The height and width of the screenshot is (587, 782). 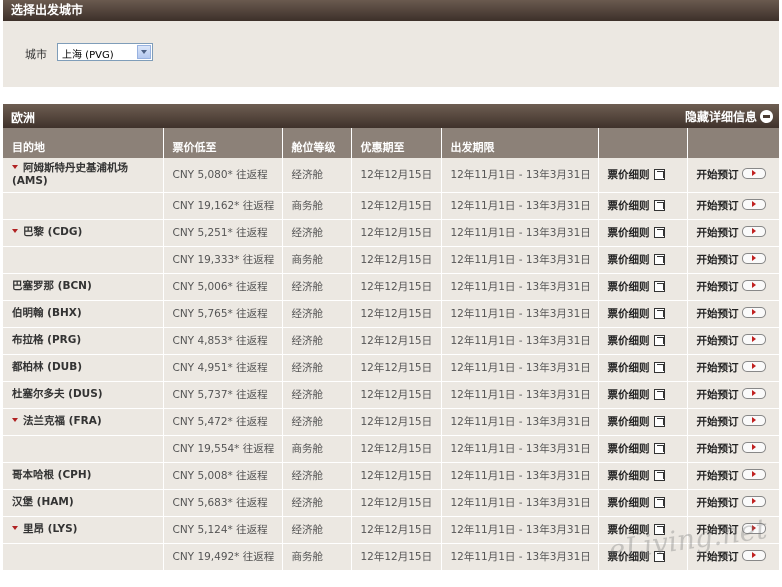 What do you see at coordinates (766, 116) in the screenshot?
I see `minus-circle-icon` at bounding box center [766, 116].